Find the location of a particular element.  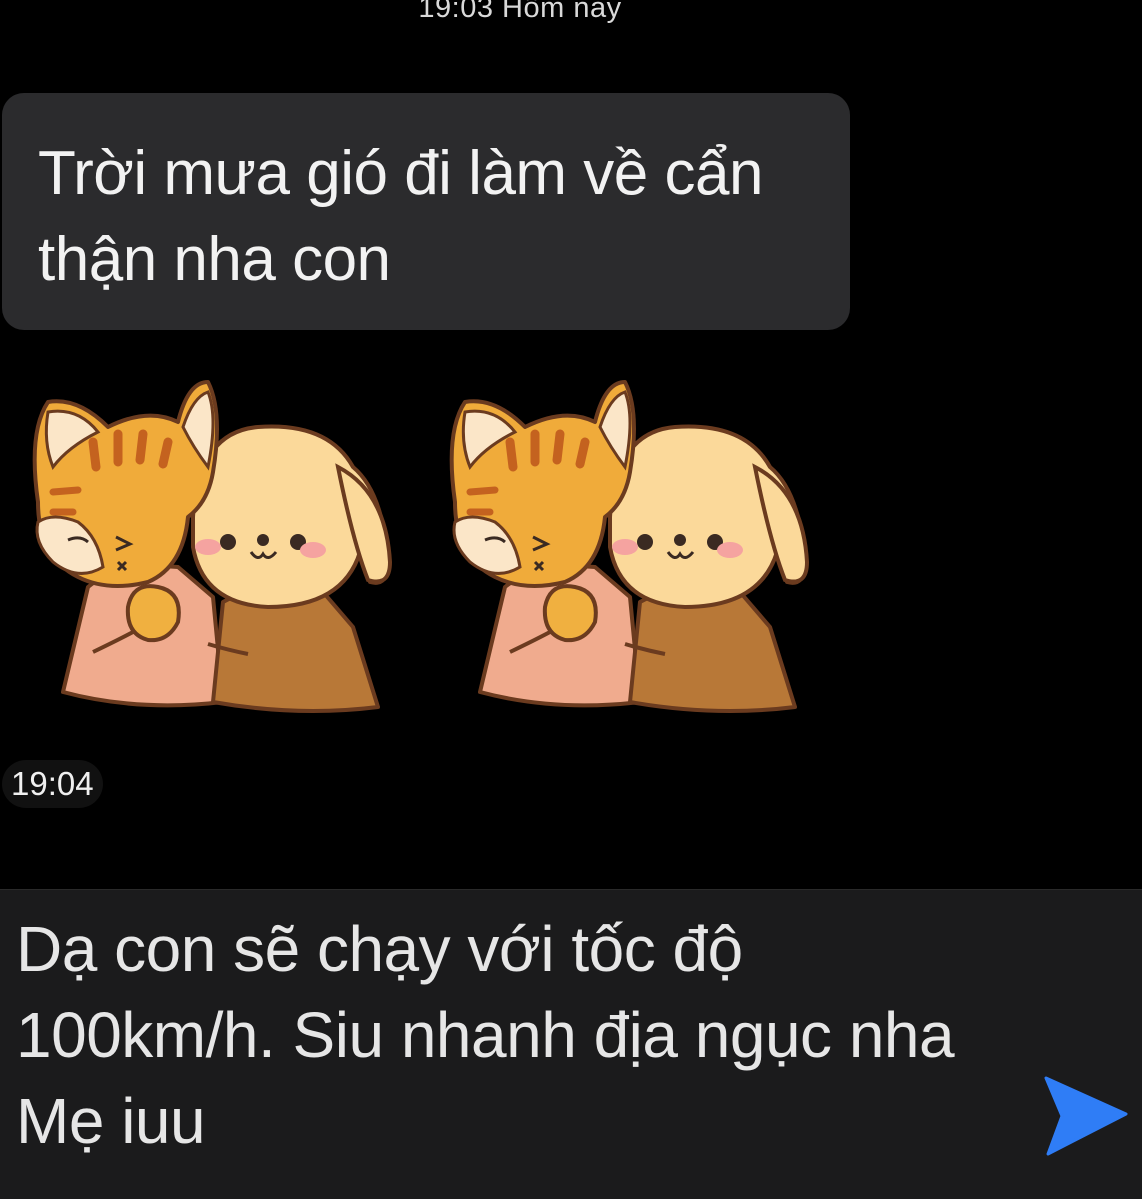

date-timestamp: 19:03 Hôm nay is located at coordinates (520, 12).